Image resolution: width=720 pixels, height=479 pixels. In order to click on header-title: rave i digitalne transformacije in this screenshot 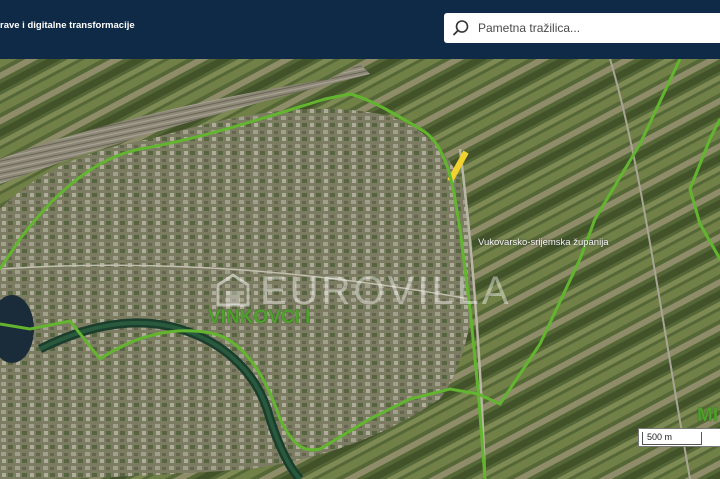, I will do `click(67, 25)`.